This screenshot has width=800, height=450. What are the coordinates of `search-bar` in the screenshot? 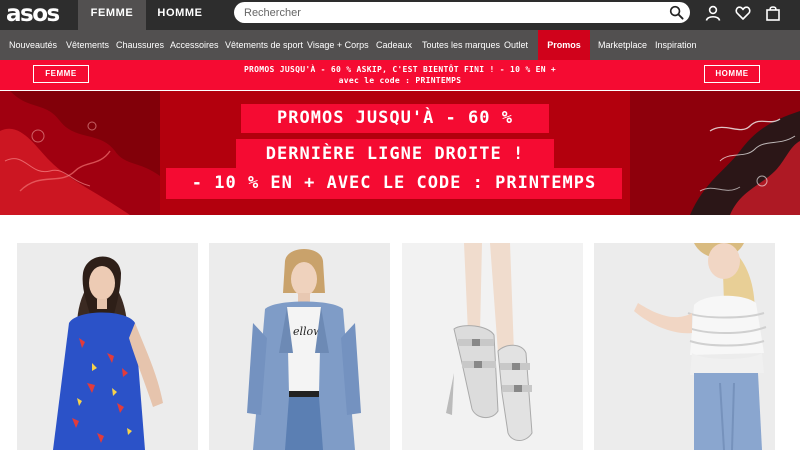 It's located at (462, 12).